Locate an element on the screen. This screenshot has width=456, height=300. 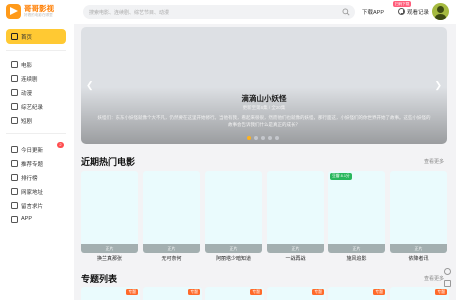
topic-icon is located at coordinates (14, 163).